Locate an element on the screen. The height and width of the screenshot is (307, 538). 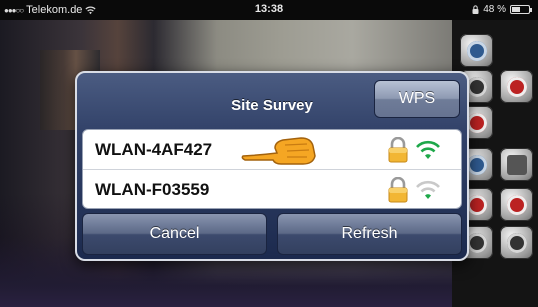
network-ssid: WLAN-4AF427 is located at coordinates (154, 149).